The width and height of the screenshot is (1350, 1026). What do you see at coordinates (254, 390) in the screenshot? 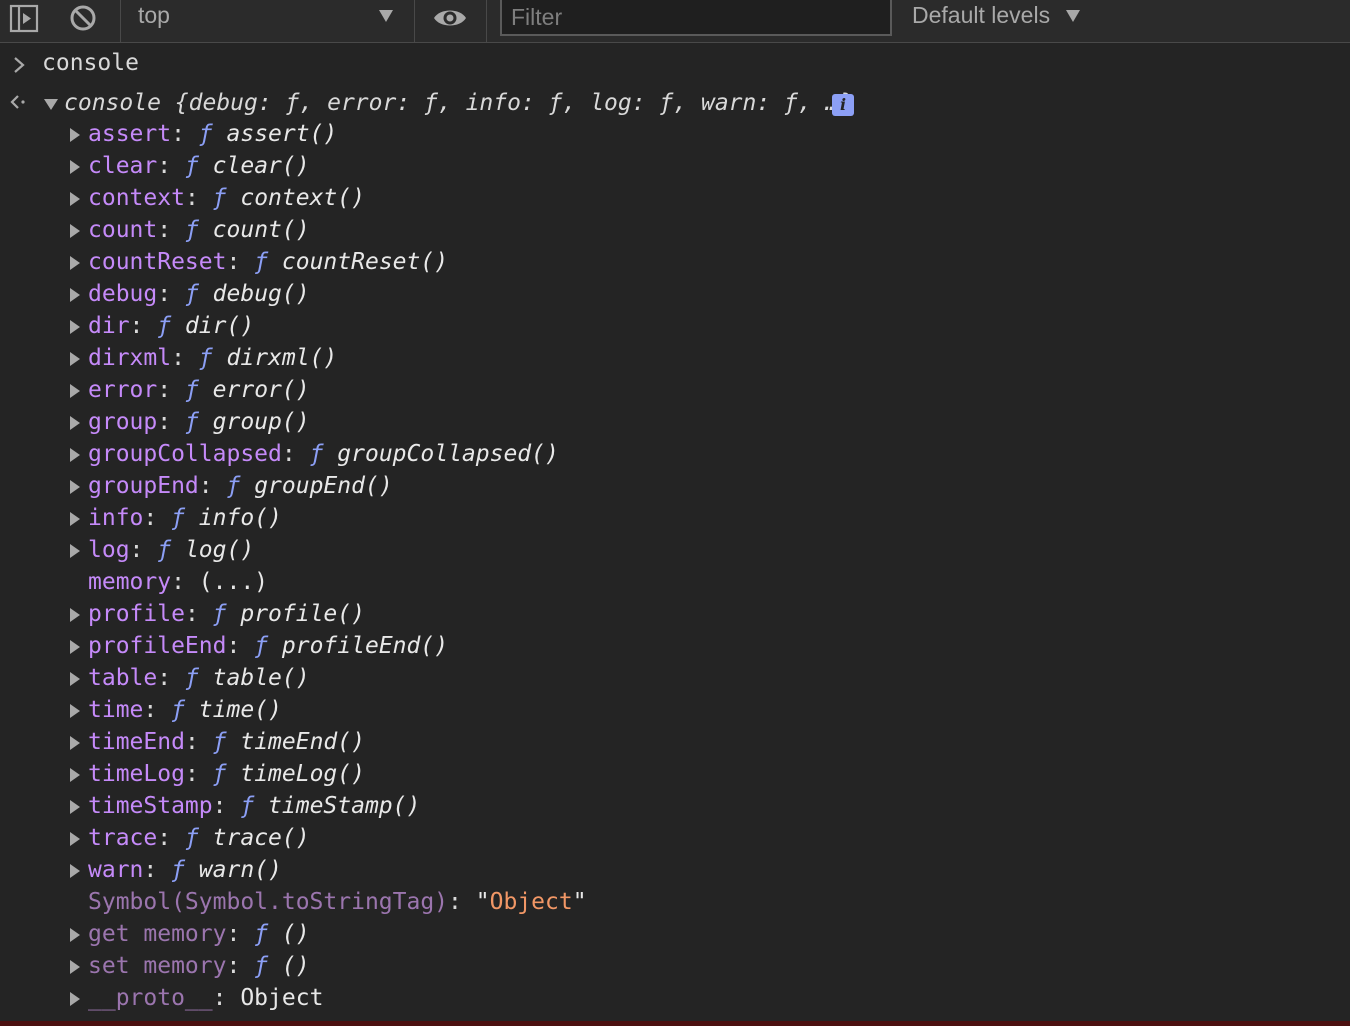
I see `property-value: error()` at bounding box center [254, 390].